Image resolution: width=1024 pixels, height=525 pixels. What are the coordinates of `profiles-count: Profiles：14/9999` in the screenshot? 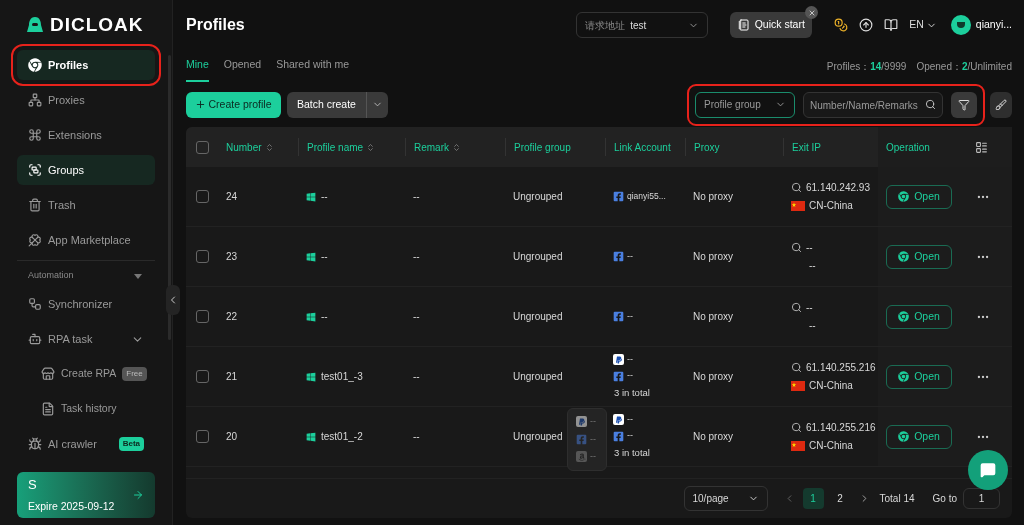 It's located at (866, 66).